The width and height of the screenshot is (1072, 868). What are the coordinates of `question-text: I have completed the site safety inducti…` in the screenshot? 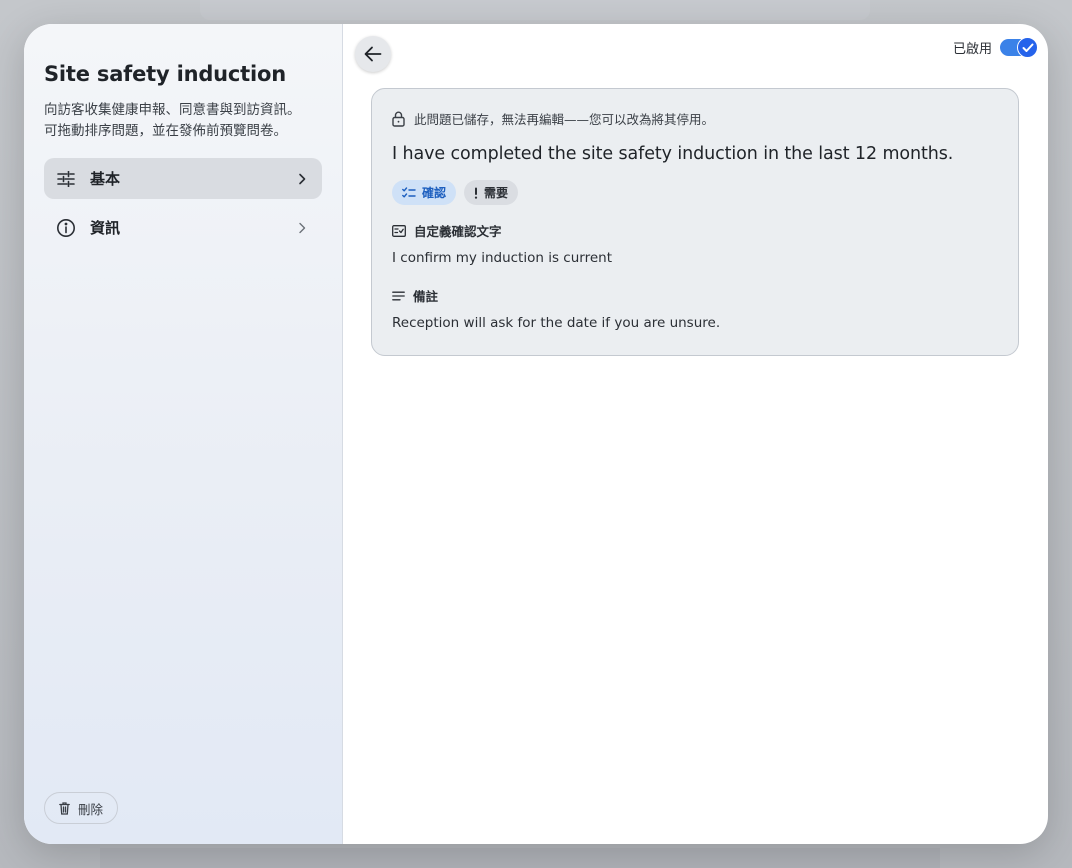 It's located at (673, 154).